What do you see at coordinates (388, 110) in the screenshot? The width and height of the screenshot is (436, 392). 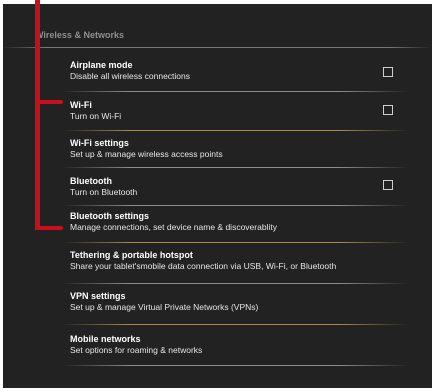 I see `wifi-checkbox` at bounding box center [388, 110].